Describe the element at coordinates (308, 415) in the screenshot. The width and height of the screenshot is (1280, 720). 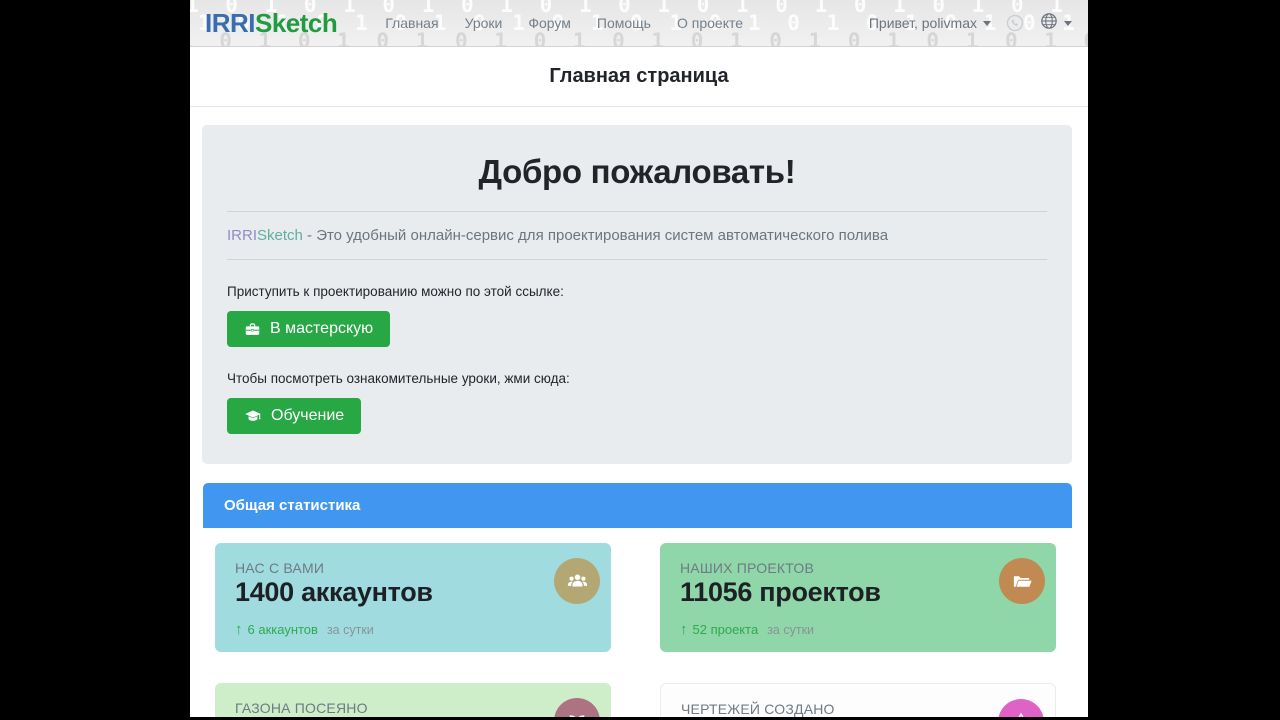
I see `lessons-button-label: Обучение` at that location.